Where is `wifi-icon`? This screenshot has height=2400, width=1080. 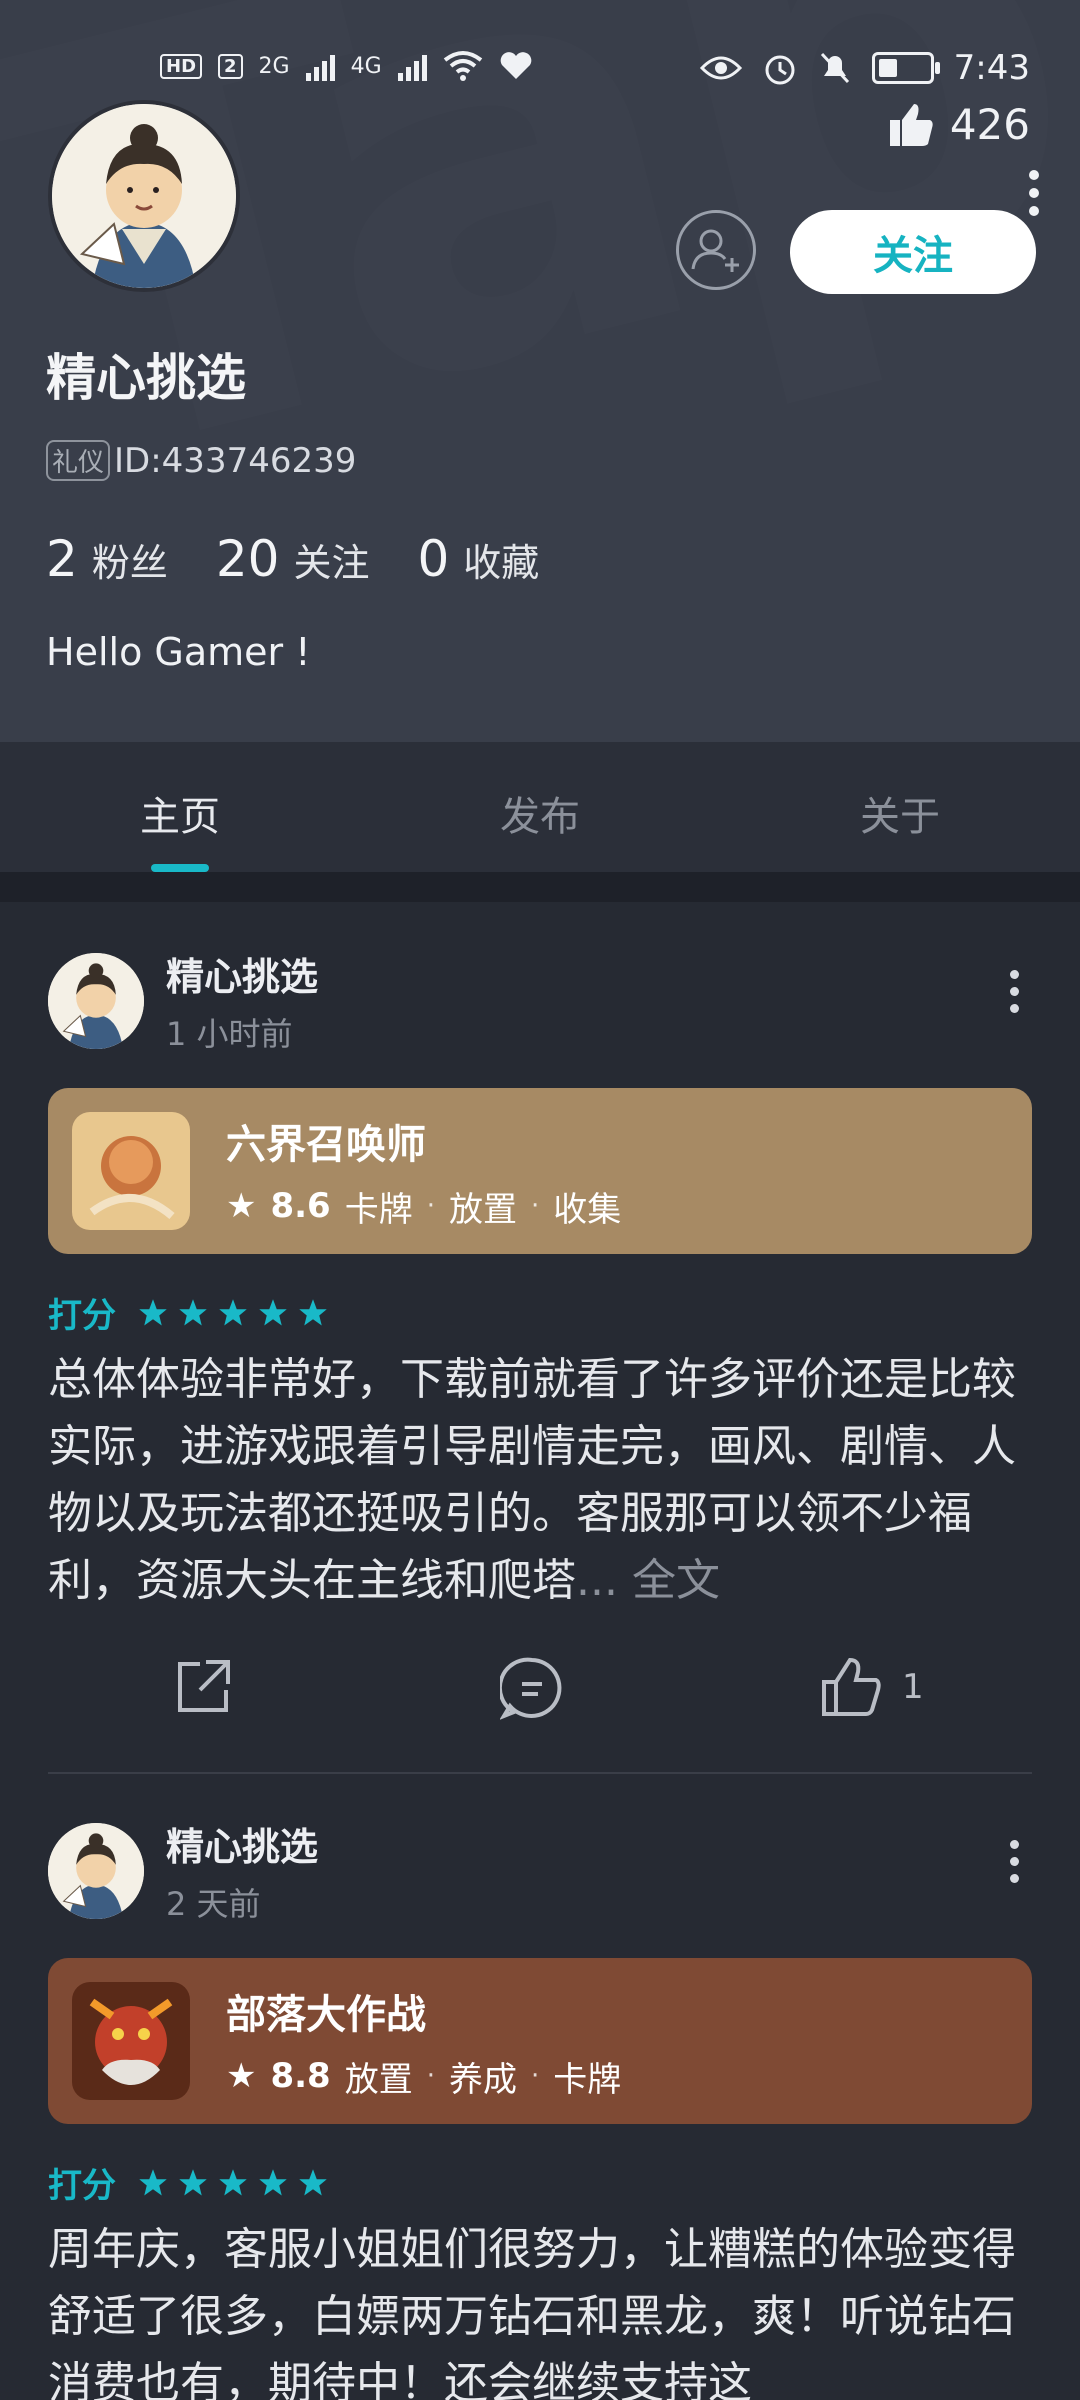
wifi-icon is located at coordinates (462, 66).